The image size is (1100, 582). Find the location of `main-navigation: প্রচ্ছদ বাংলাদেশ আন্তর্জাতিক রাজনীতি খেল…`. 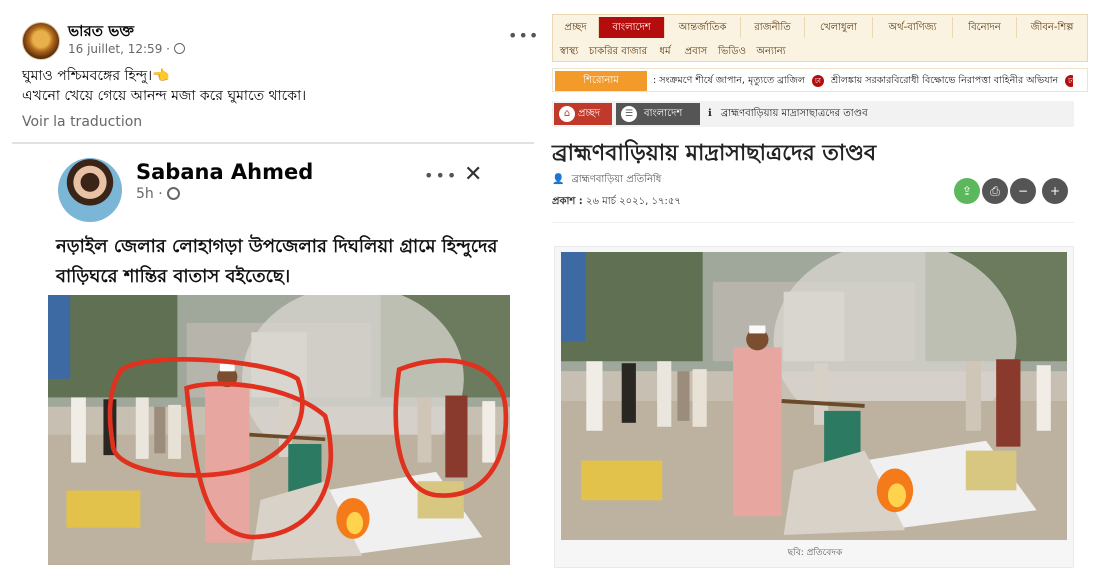

main-navigation: প্রচ্ছদ বাংলাদেশ আন্তর্জাতিক রাজনীতি খেল… is located at coordinates (820, 38).